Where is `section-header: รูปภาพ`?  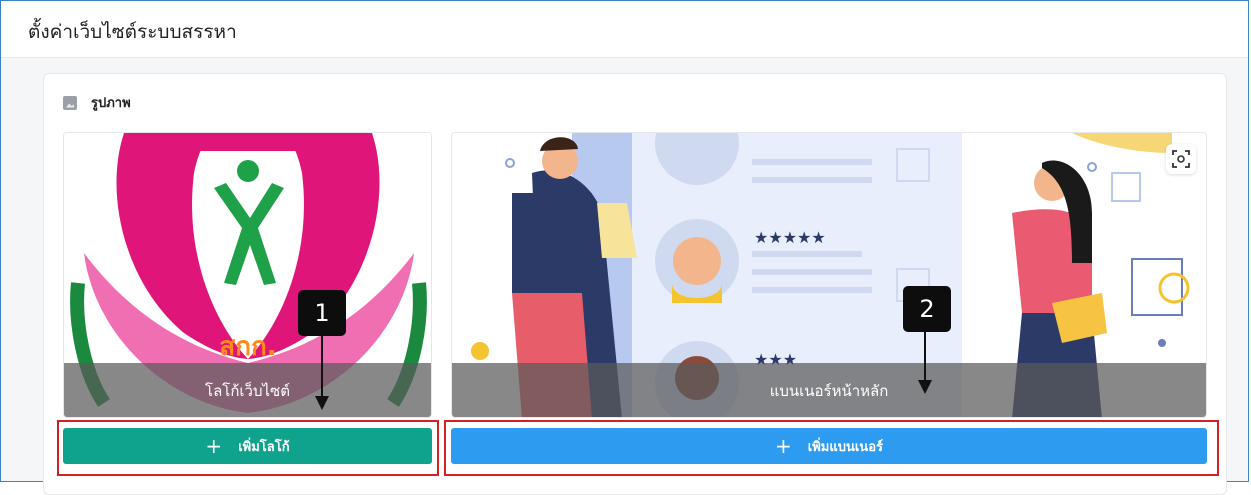
section-header: รูปภาพ is located at coordinates (97, 102).